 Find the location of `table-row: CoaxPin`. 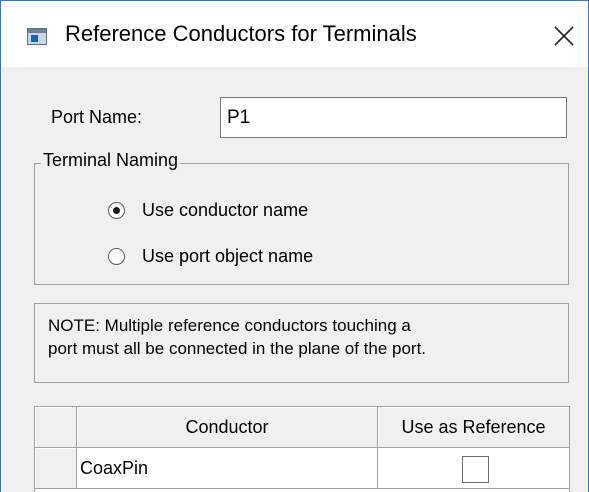

table-row: CoaxPin is located at coordinates (302, 468).